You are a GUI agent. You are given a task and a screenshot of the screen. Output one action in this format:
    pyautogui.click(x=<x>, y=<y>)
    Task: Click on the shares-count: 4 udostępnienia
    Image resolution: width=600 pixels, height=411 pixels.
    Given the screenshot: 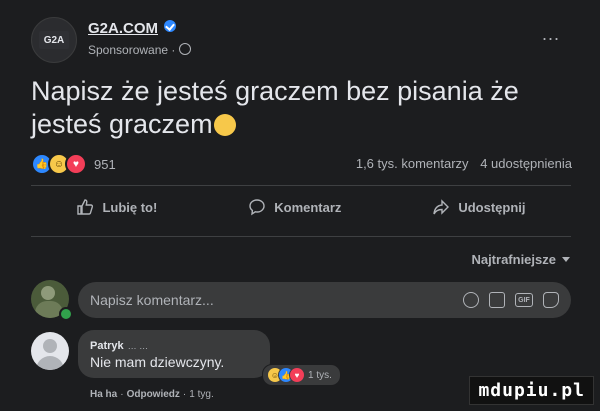 What is the action you would take?
    pyautogui.click(x=526, y=163)
    